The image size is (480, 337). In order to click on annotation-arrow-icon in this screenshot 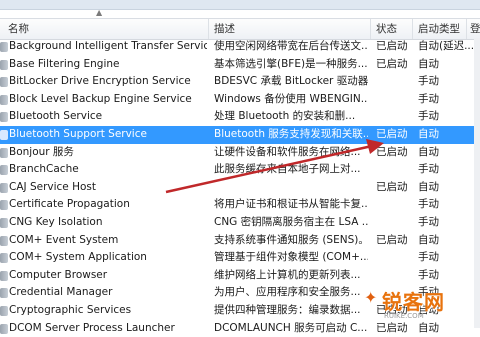, I will do `click(274, 166)`.